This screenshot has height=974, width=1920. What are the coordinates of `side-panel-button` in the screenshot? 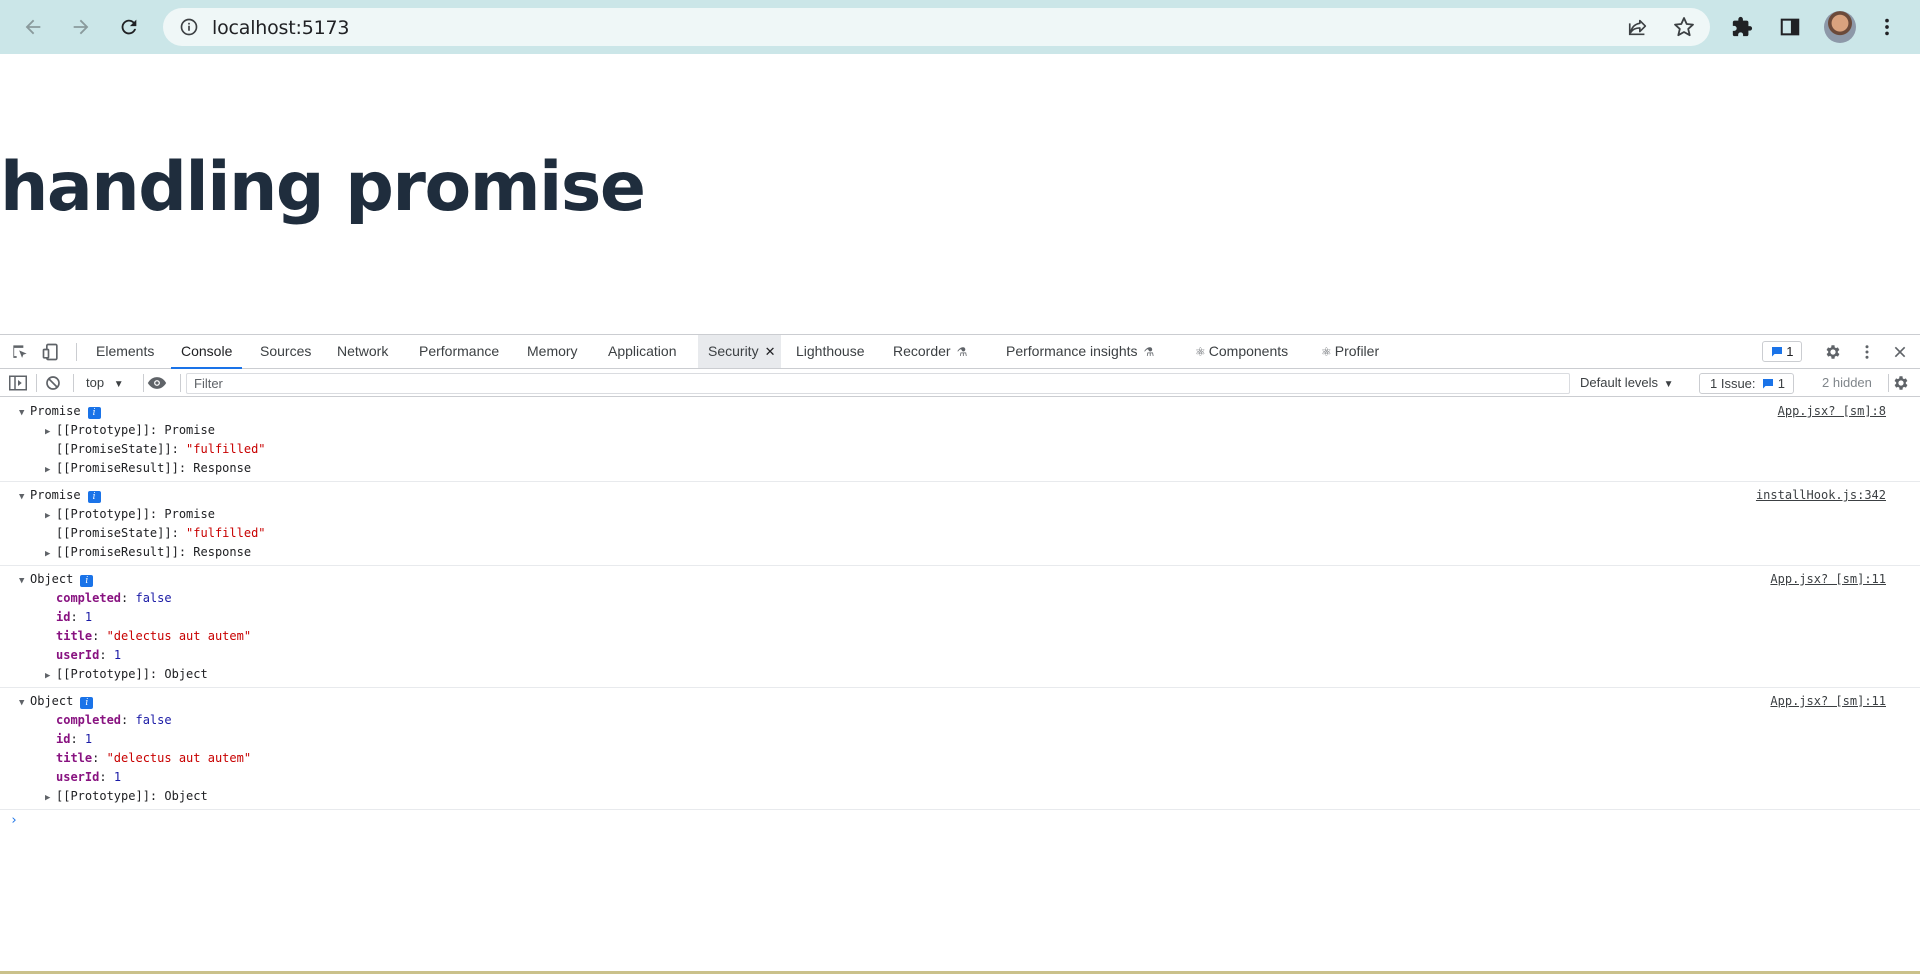 It's located at (1790, 27).